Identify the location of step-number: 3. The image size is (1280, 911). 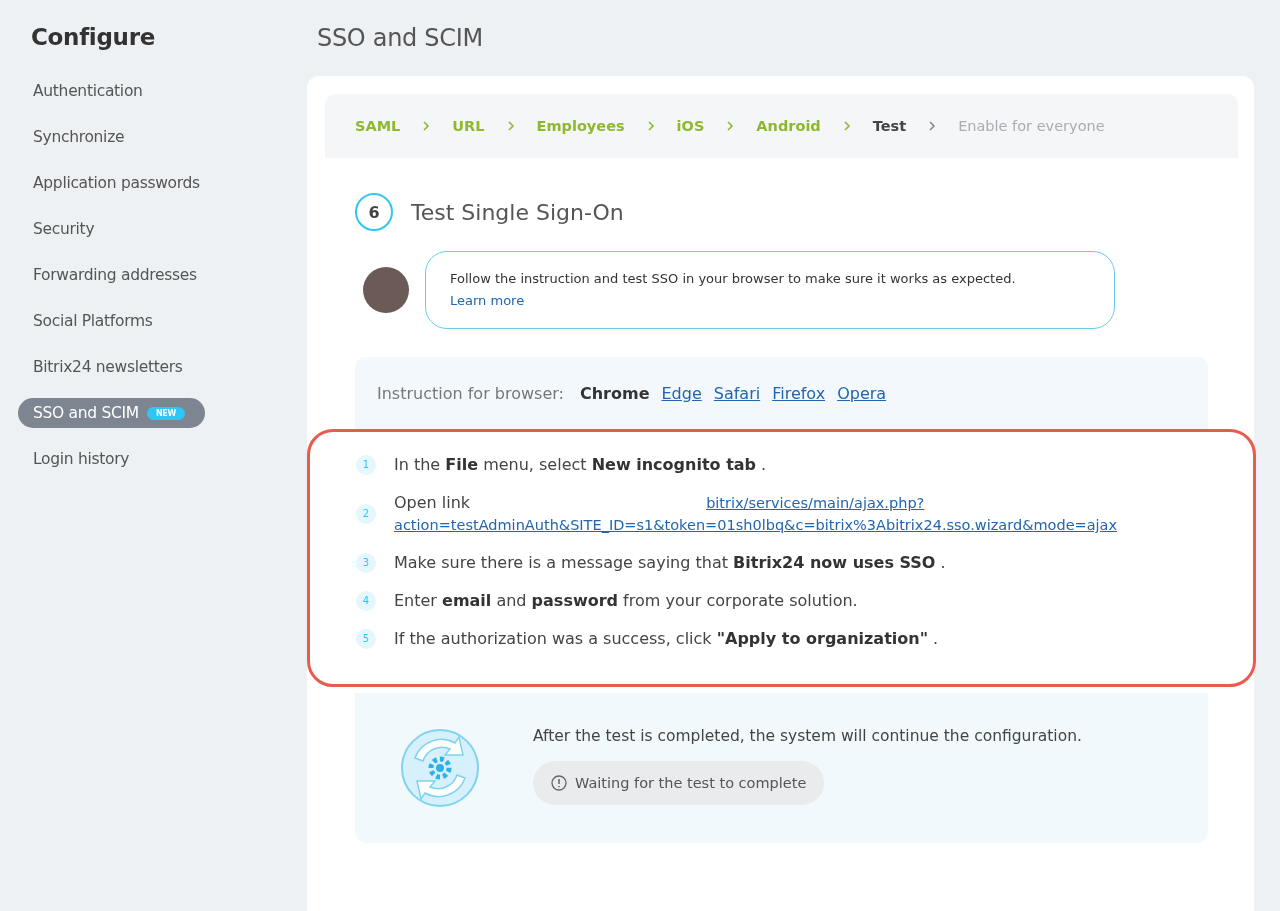
(366, 563).